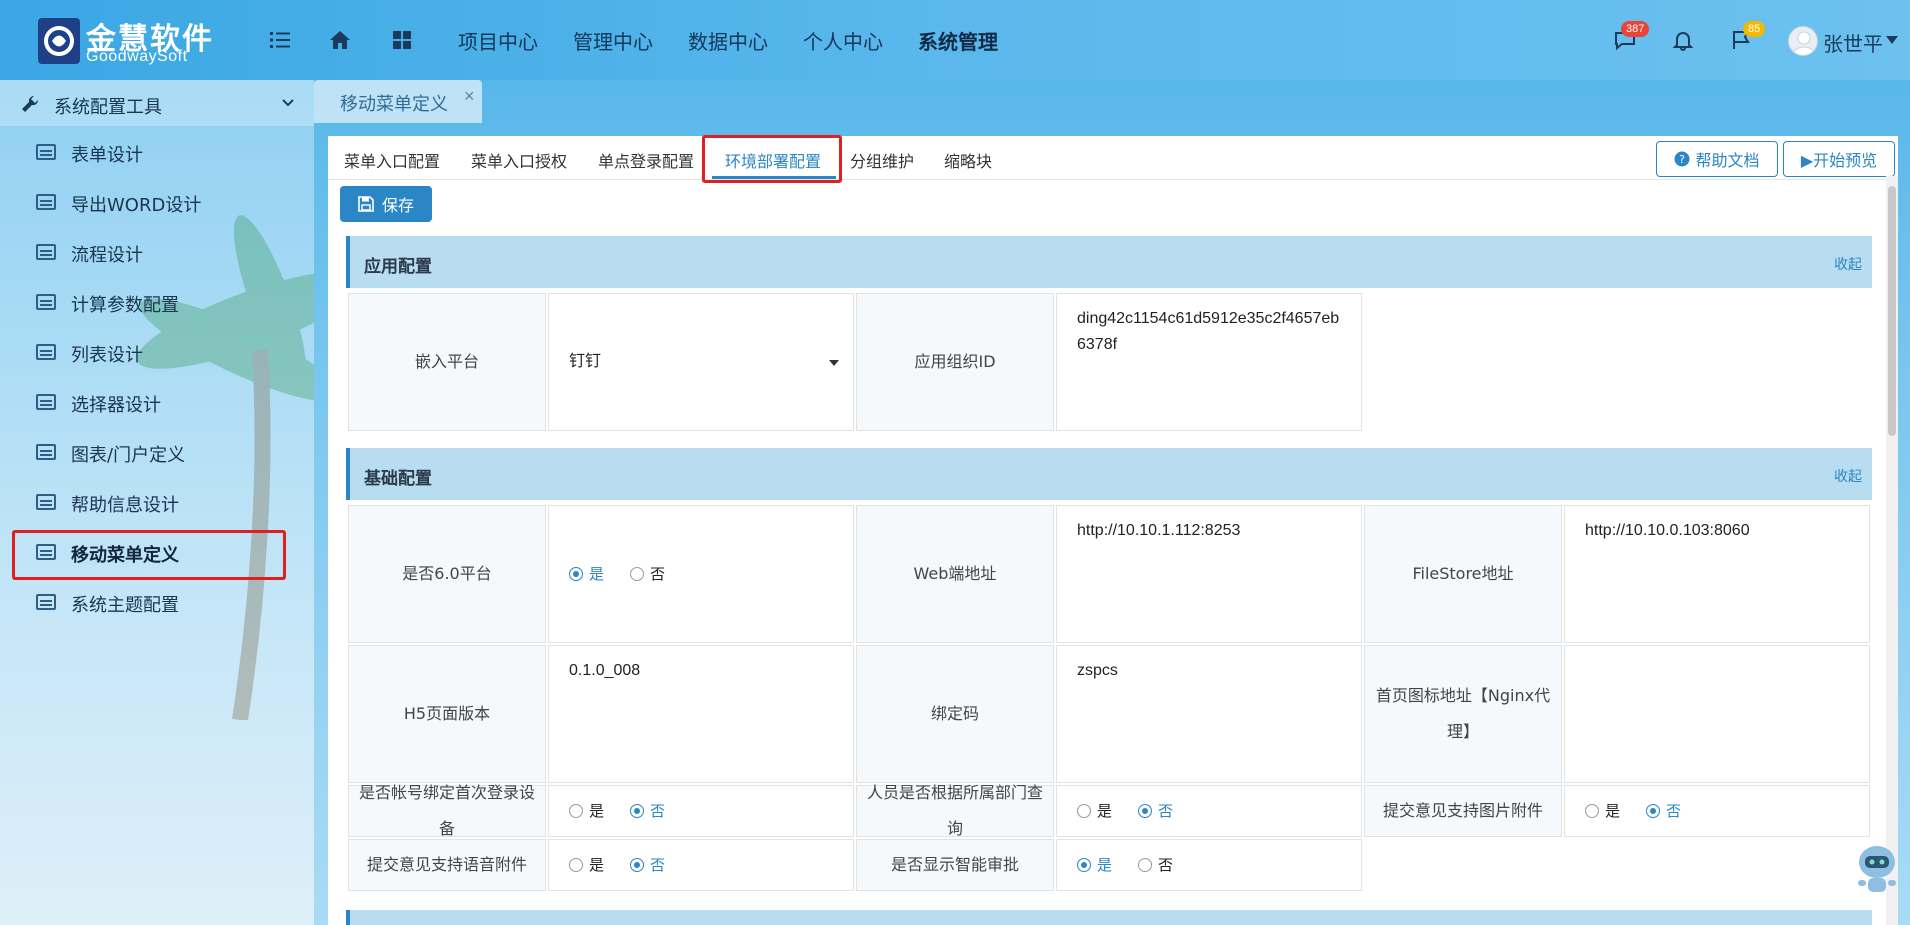  Describe the element at coordinates (1717, 714) in the screenshot. I see `nginx-icon-address-field` at that location.